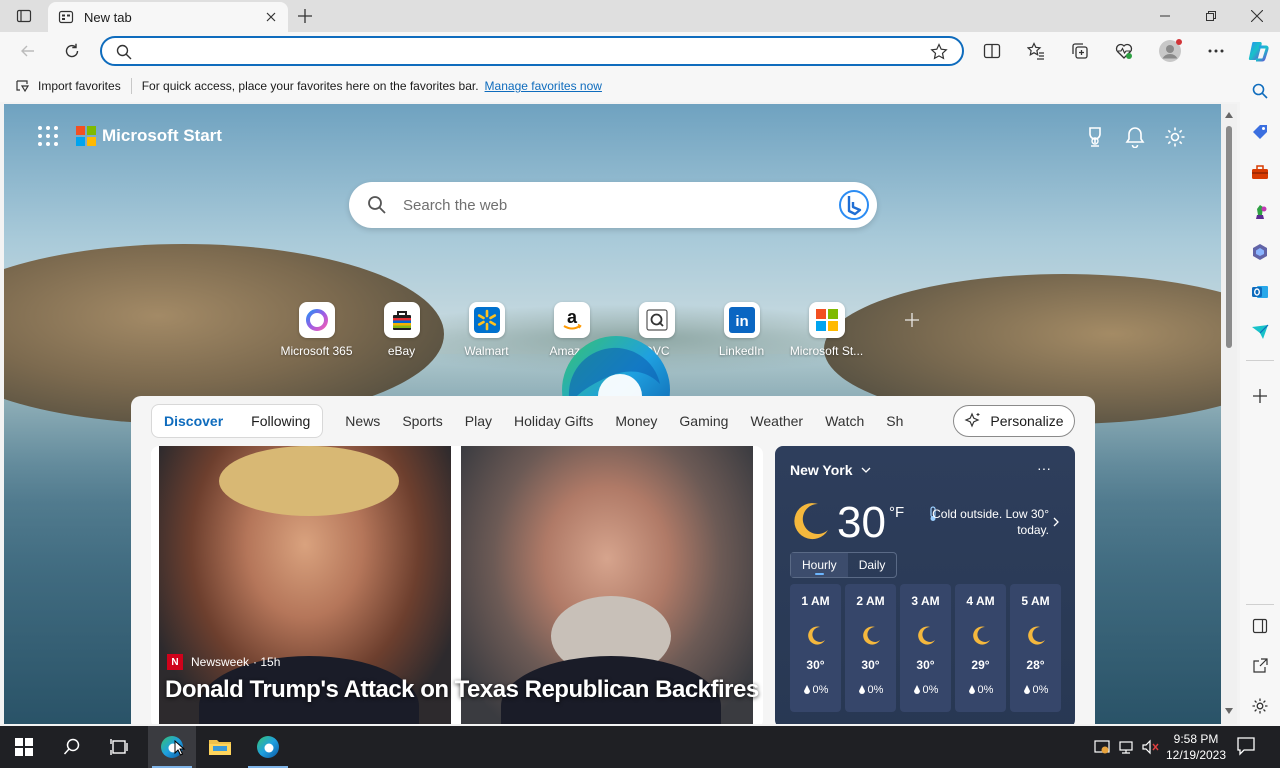 This screenshot has height=768, width=1280. I want to click on bing-chat-icon, so click(854, 205).